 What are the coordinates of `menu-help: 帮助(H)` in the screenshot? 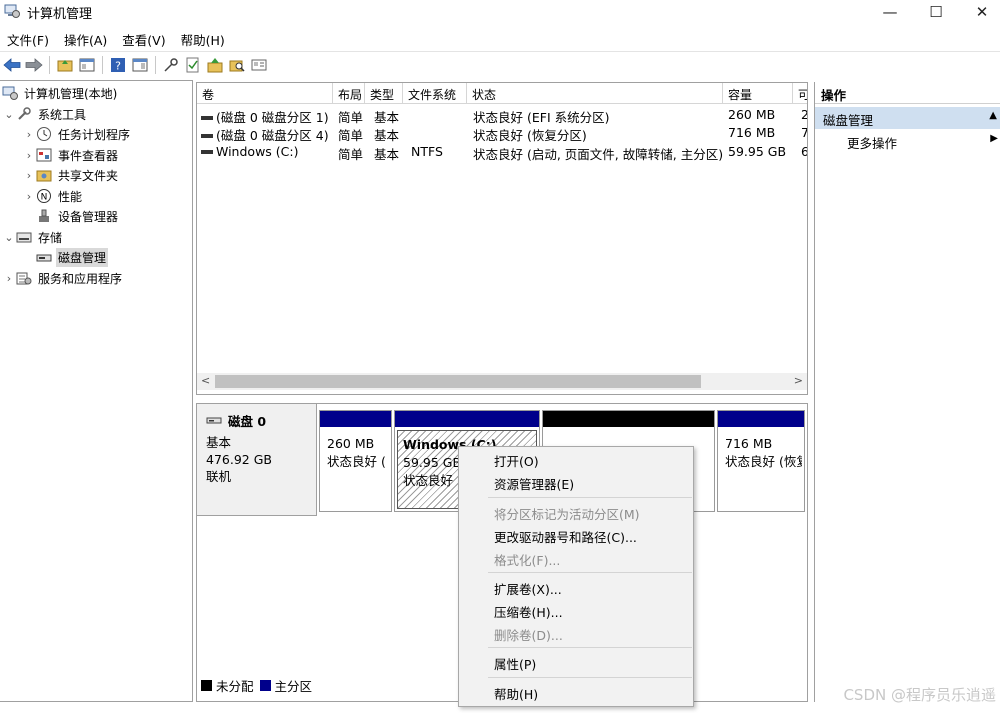 It's located at (203, 38).